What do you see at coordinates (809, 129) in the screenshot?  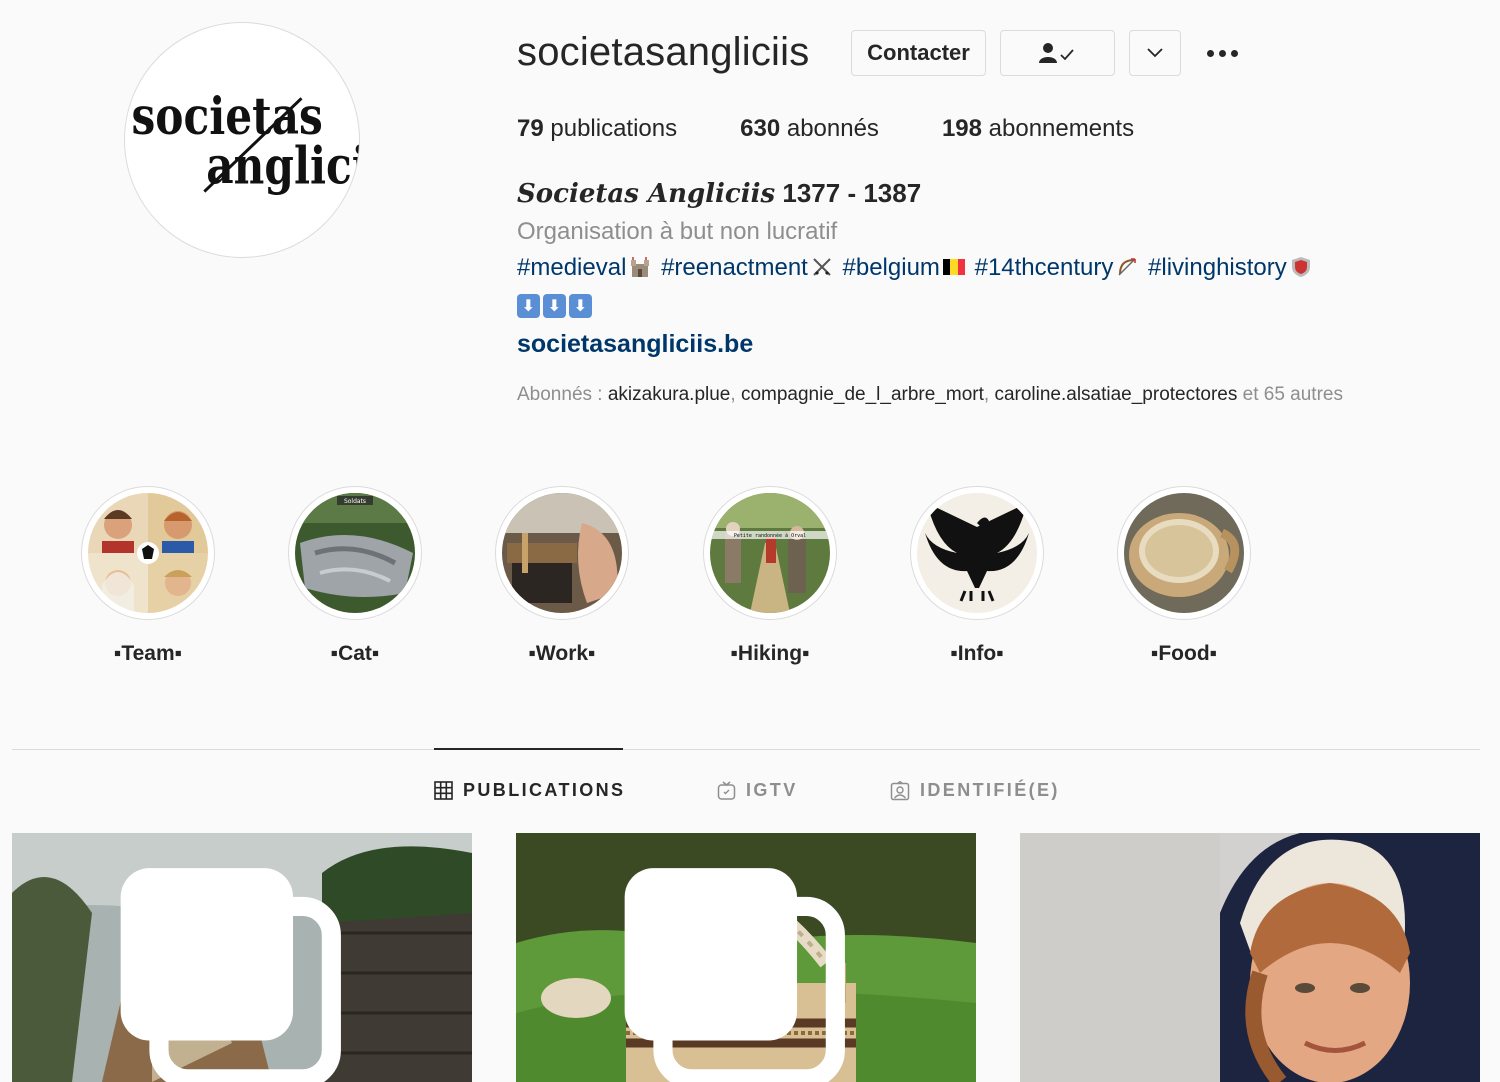 I see `followers-count: 630 abonnés` at bounding box center [809, 129].